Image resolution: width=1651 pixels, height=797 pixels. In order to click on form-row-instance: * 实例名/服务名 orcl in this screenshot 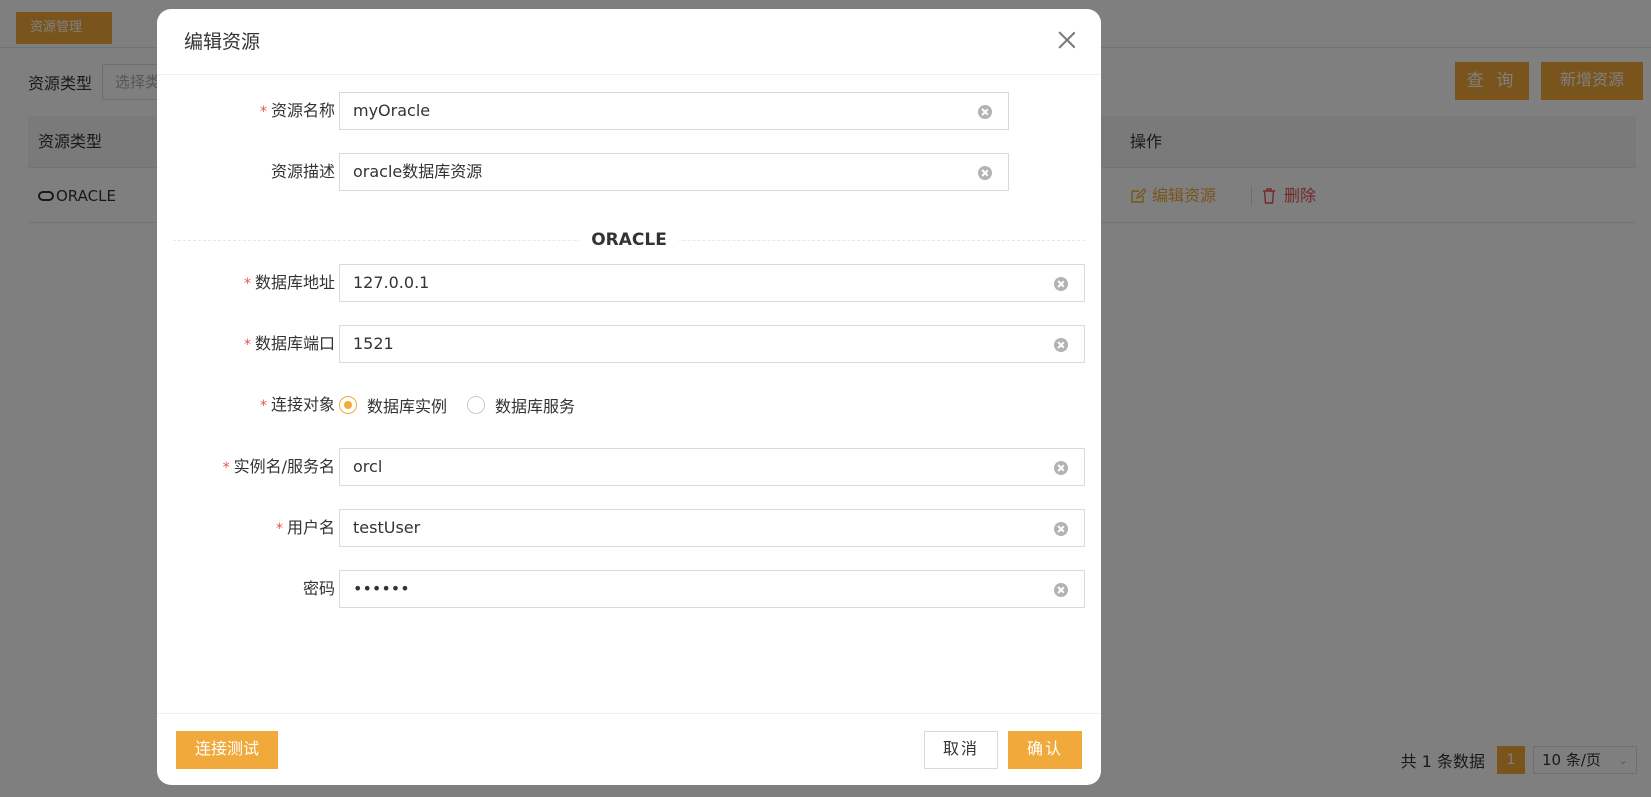, I will do `click(629, 467)`.